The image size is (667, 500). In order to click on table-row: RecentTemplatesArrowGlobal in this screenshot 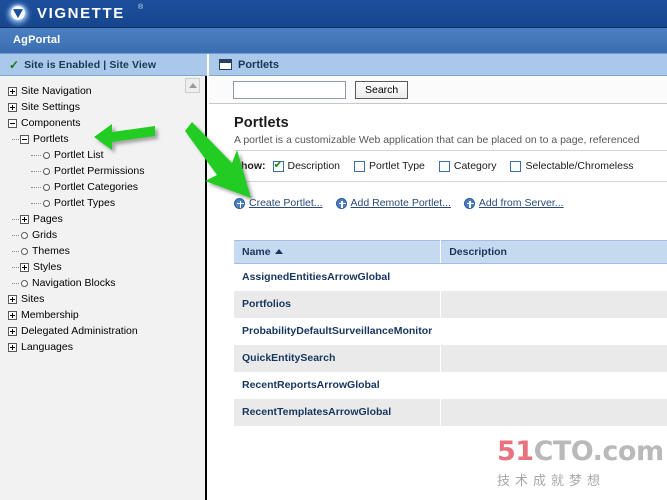, I will do `click(450, 412)`.